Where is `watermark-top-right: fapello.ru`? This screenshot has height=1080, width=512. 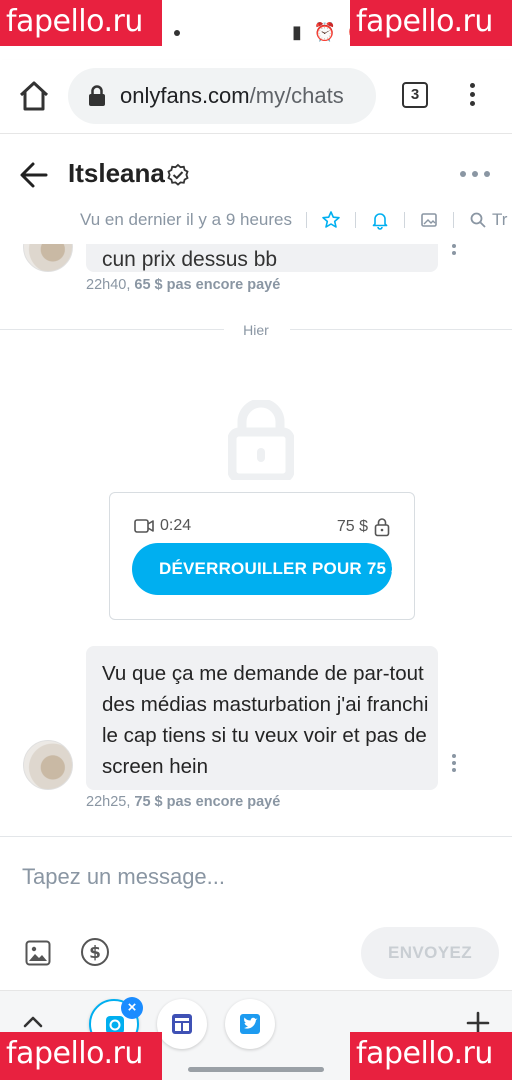 watermark-top-right: fapello.ru is located at coordinates (431, 23).